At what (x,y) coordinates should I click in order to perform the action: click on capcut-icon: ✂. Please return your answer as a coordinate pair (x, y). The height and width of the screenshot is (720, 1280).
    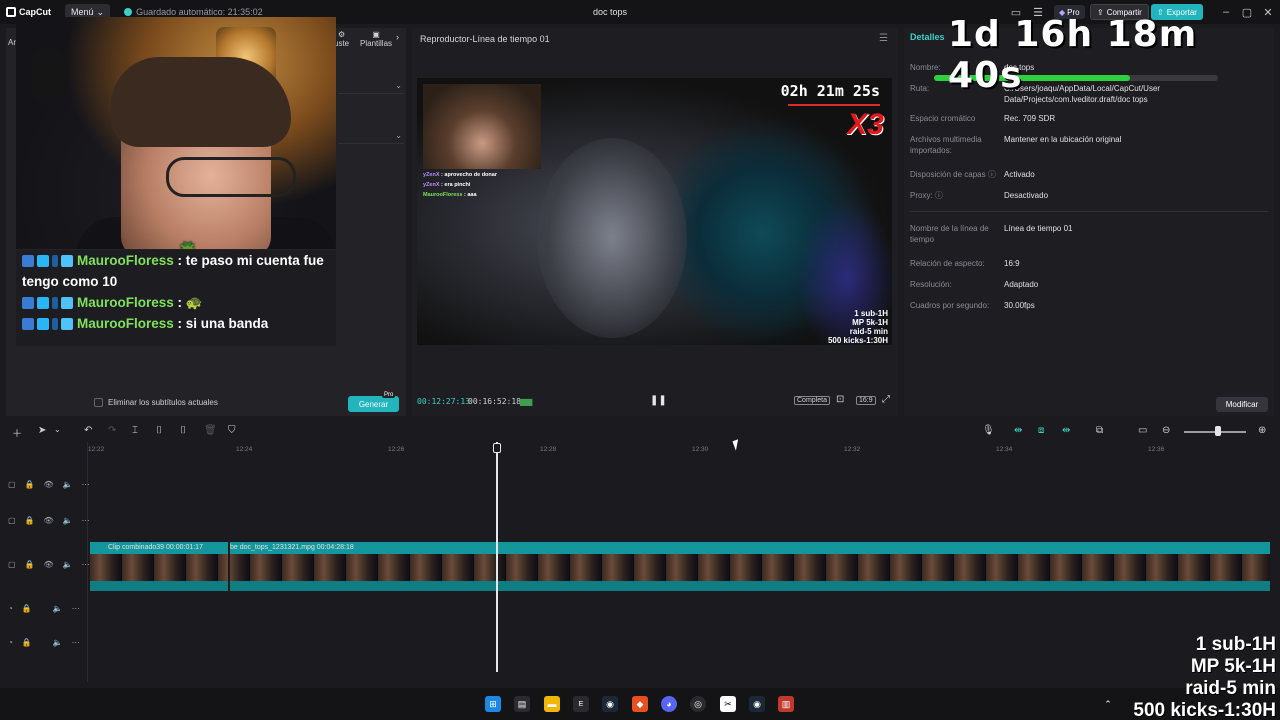
    Looking at the image, I should click on (728, 704).